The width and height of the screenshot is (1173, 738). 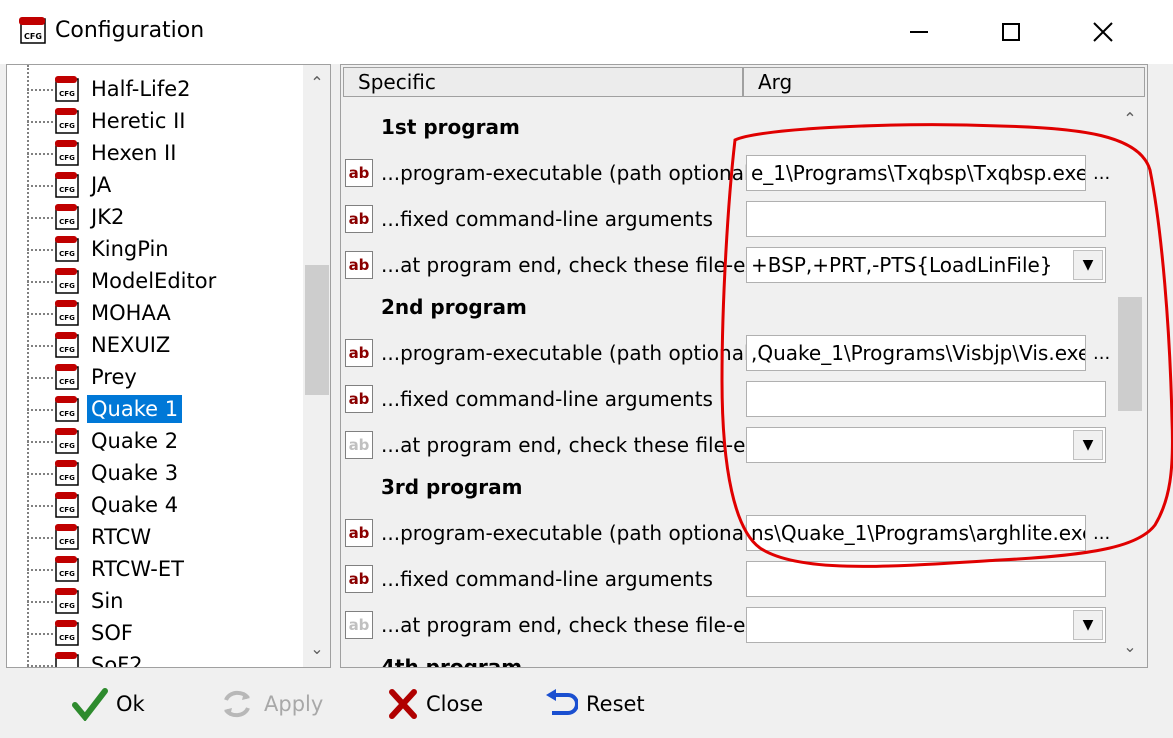 I want to click on maximize-icon, so click(x=1011, y=32).